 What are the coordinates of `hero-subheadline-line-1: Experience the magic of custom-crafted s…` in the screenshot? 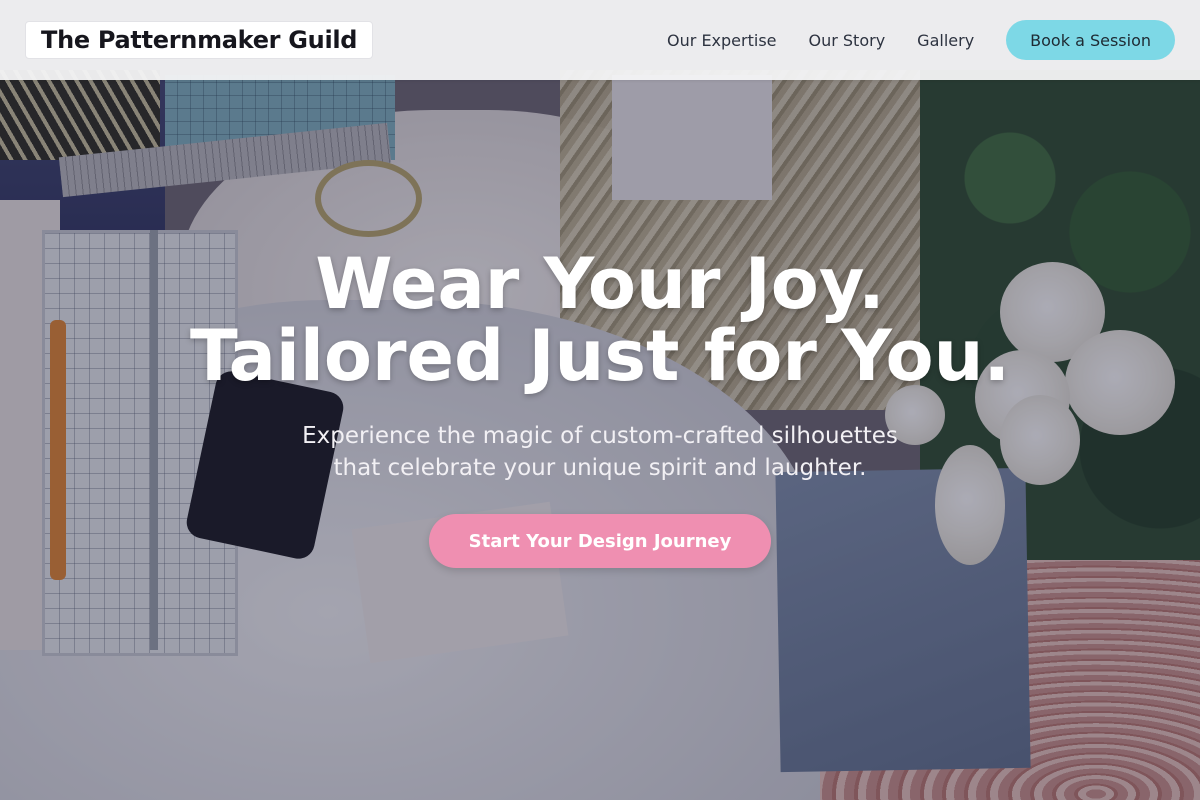 It's located at (600, 436).